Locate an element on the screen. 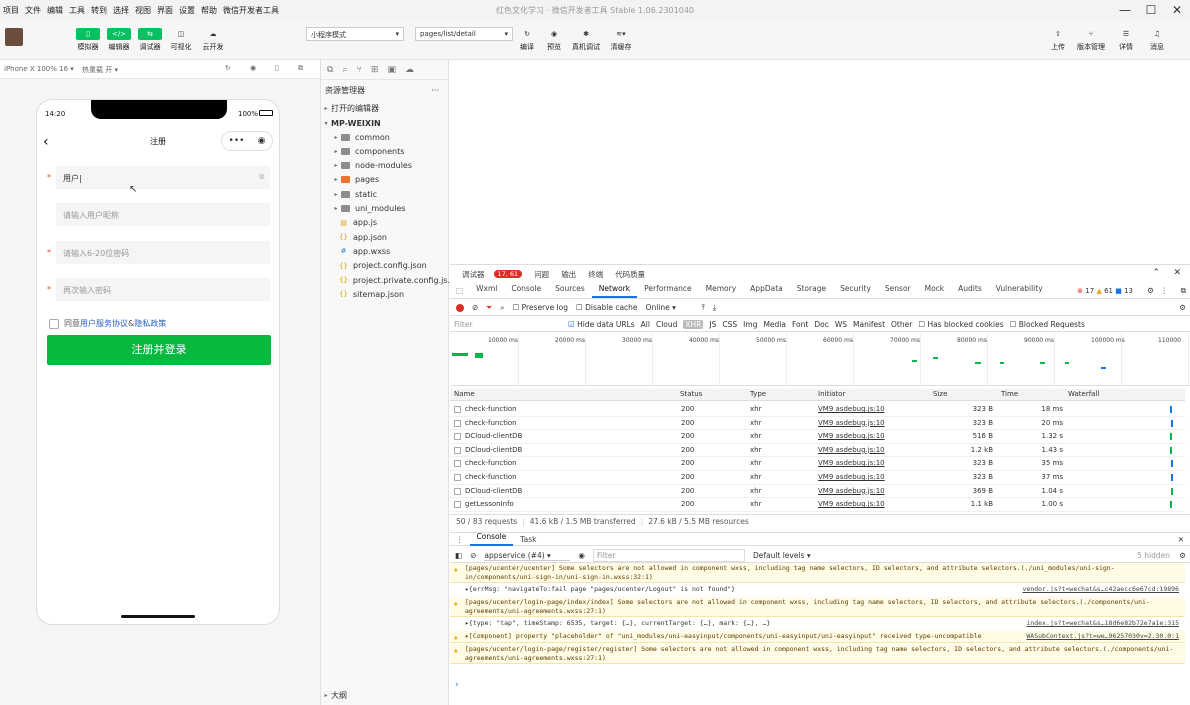 This screenshot has height=705, width=1190. throttle-select: Online ▾ is located at coordinates (670, 307).